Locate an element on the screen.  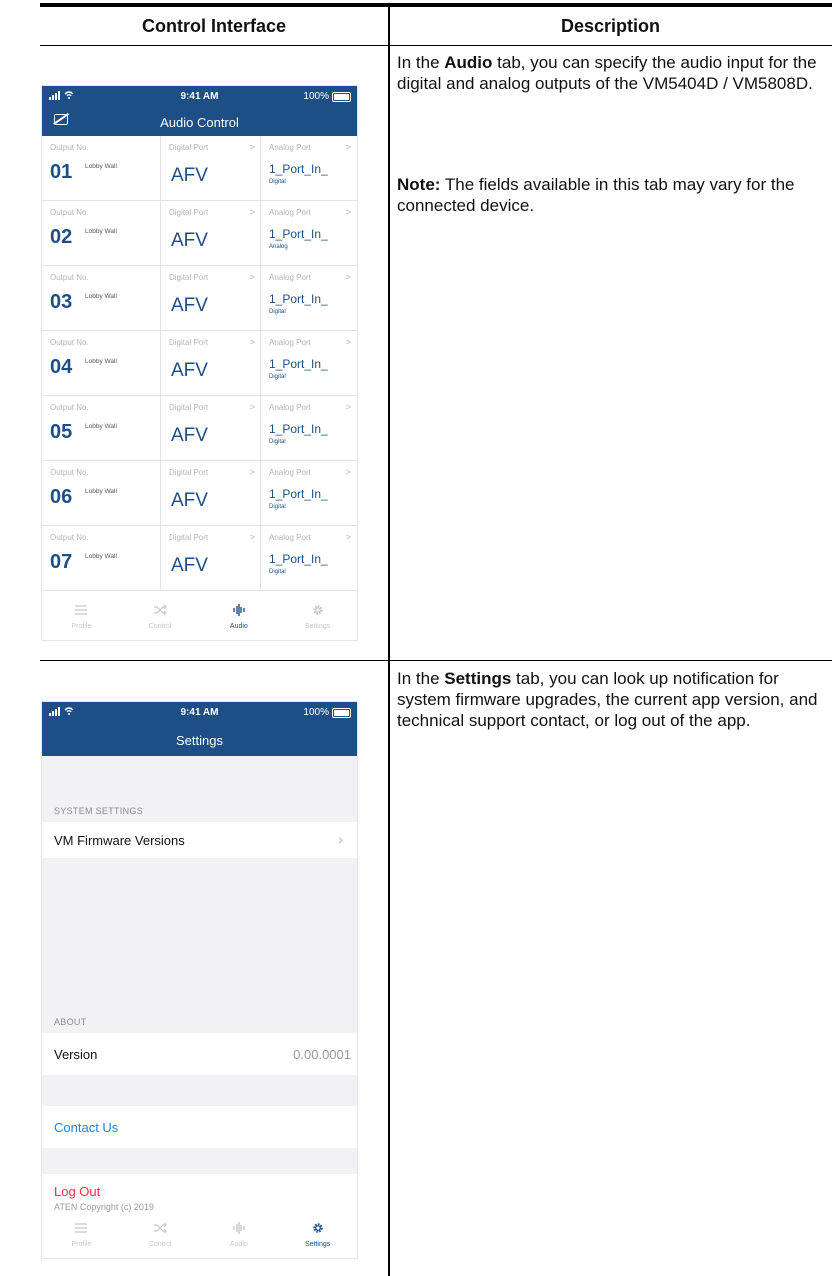
row-divider is located at coordinates (436, 660).